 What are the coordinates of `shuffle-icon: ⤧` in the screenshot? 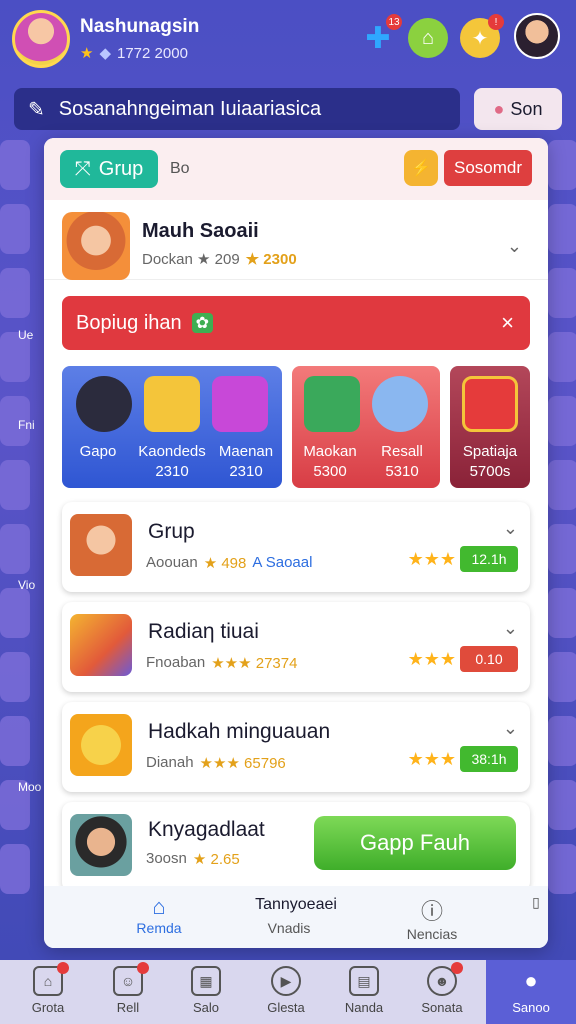 It's located at (82, 168).